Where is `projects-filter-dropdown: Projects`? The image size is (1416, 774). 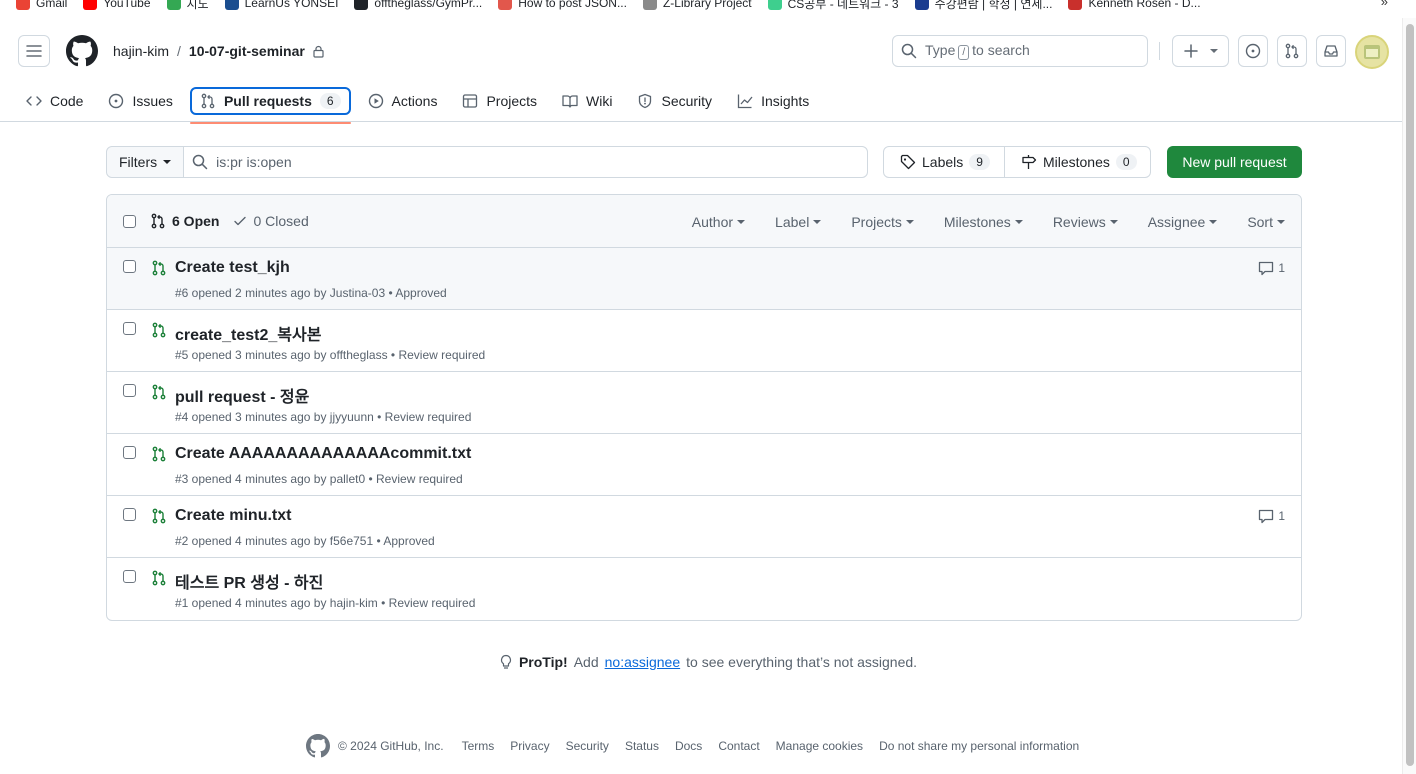
projects-filter-dropdown: Projects is located at coordinates (882, 222).